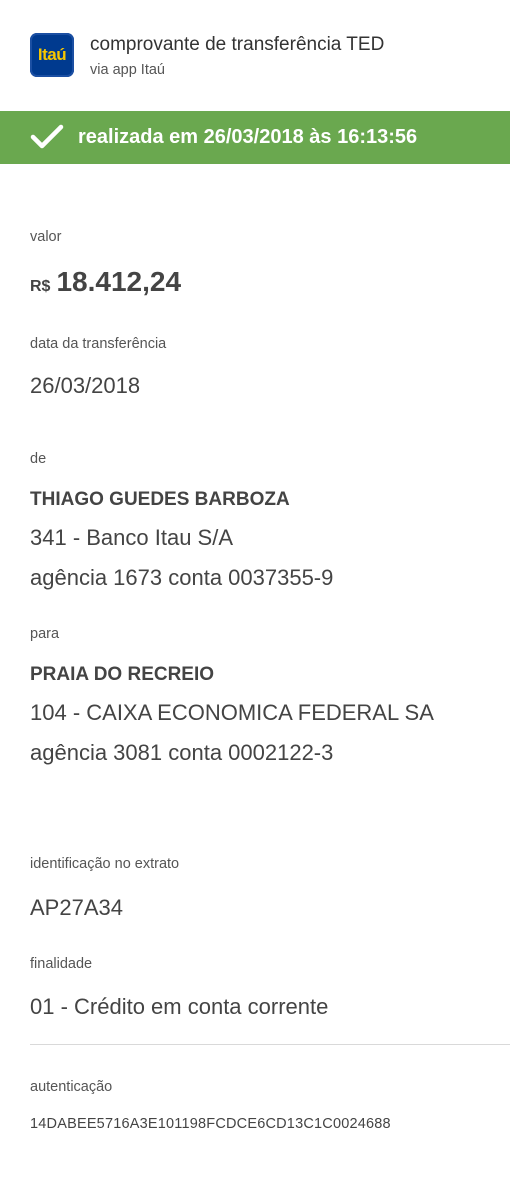 This screenshot has height=1202, width=510. What do you see at coordinates (71, 1087) in the screenshot?
I see `authentication-label: autenticação` at bounding box center [71, 1087].